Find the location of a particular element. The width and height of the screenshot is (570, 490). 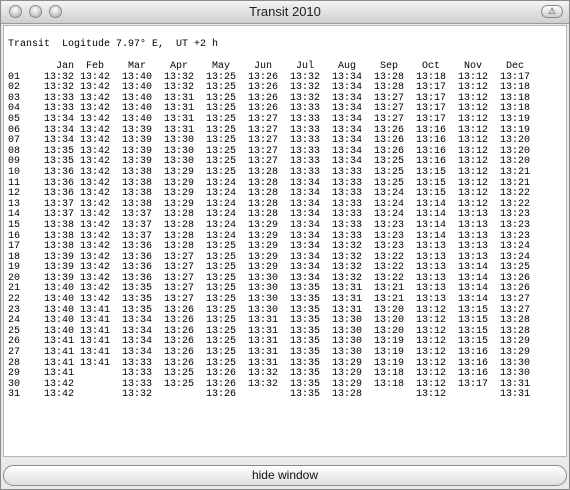

window-title: Transit 2010 is located at coordinates (285, 11).